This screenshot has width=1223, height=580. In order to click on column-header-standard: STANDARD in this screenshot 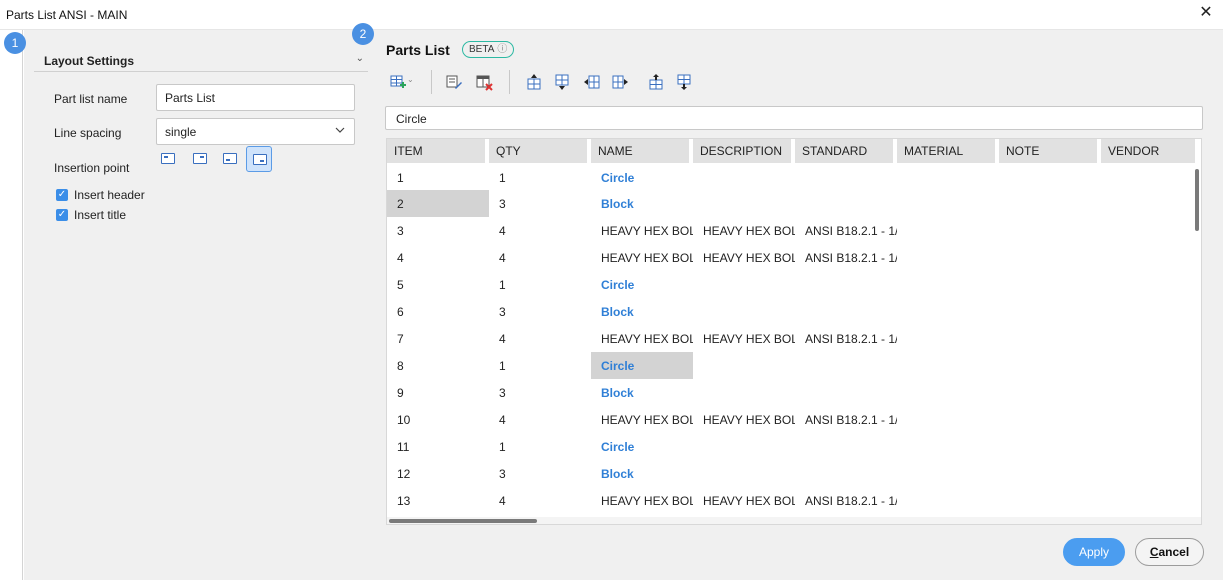, I will do `click(846, 151)`.